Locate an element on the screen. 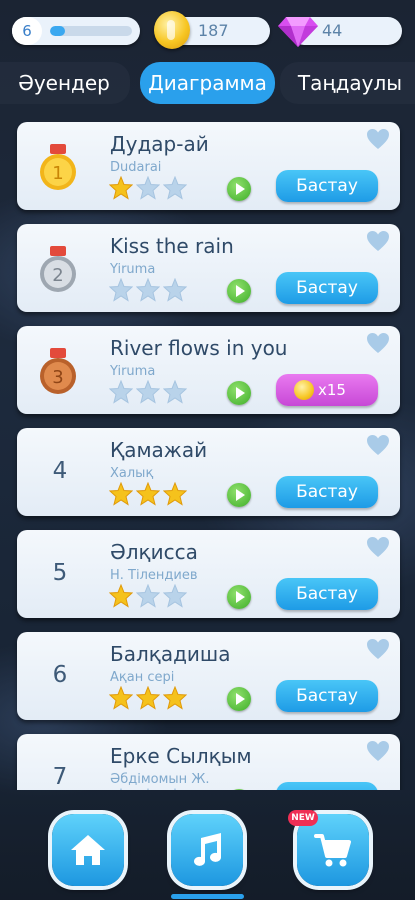 This screenshot has width=415, height=900. music-button is located at coordinates (207, 850).